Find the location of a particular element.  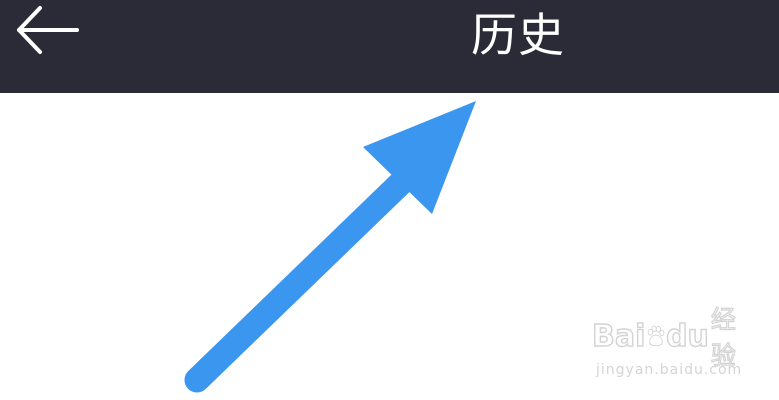

paw-icon is located at coordinates (656, 336).